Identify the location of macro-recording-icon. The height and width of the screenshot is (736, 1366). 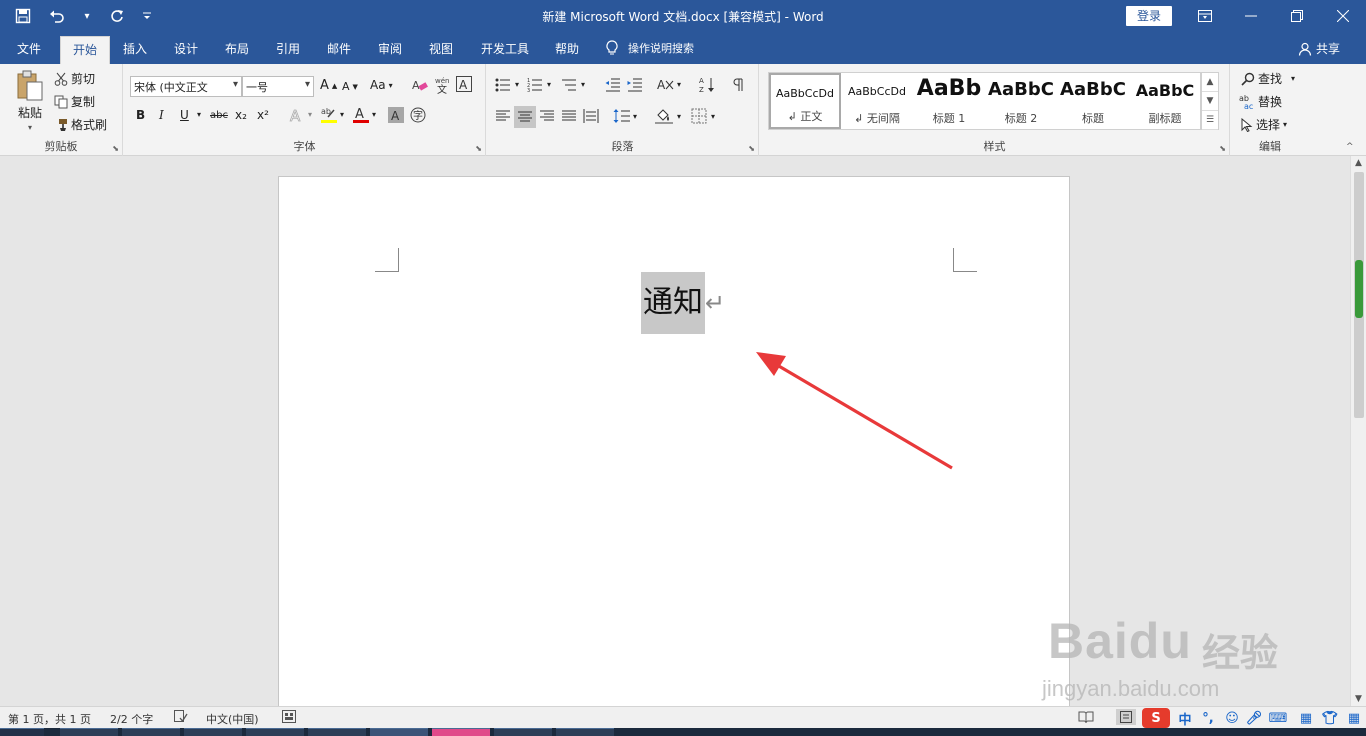
(289, 716).